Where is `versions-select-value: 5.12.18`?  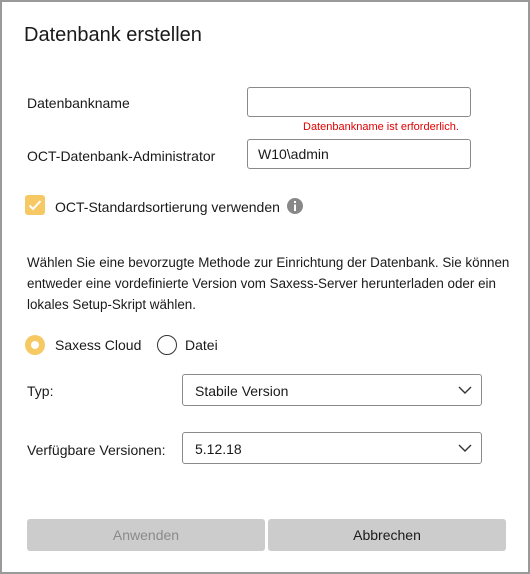
versions-select-value: 5.12.18 is located at coordinates (218, 449).